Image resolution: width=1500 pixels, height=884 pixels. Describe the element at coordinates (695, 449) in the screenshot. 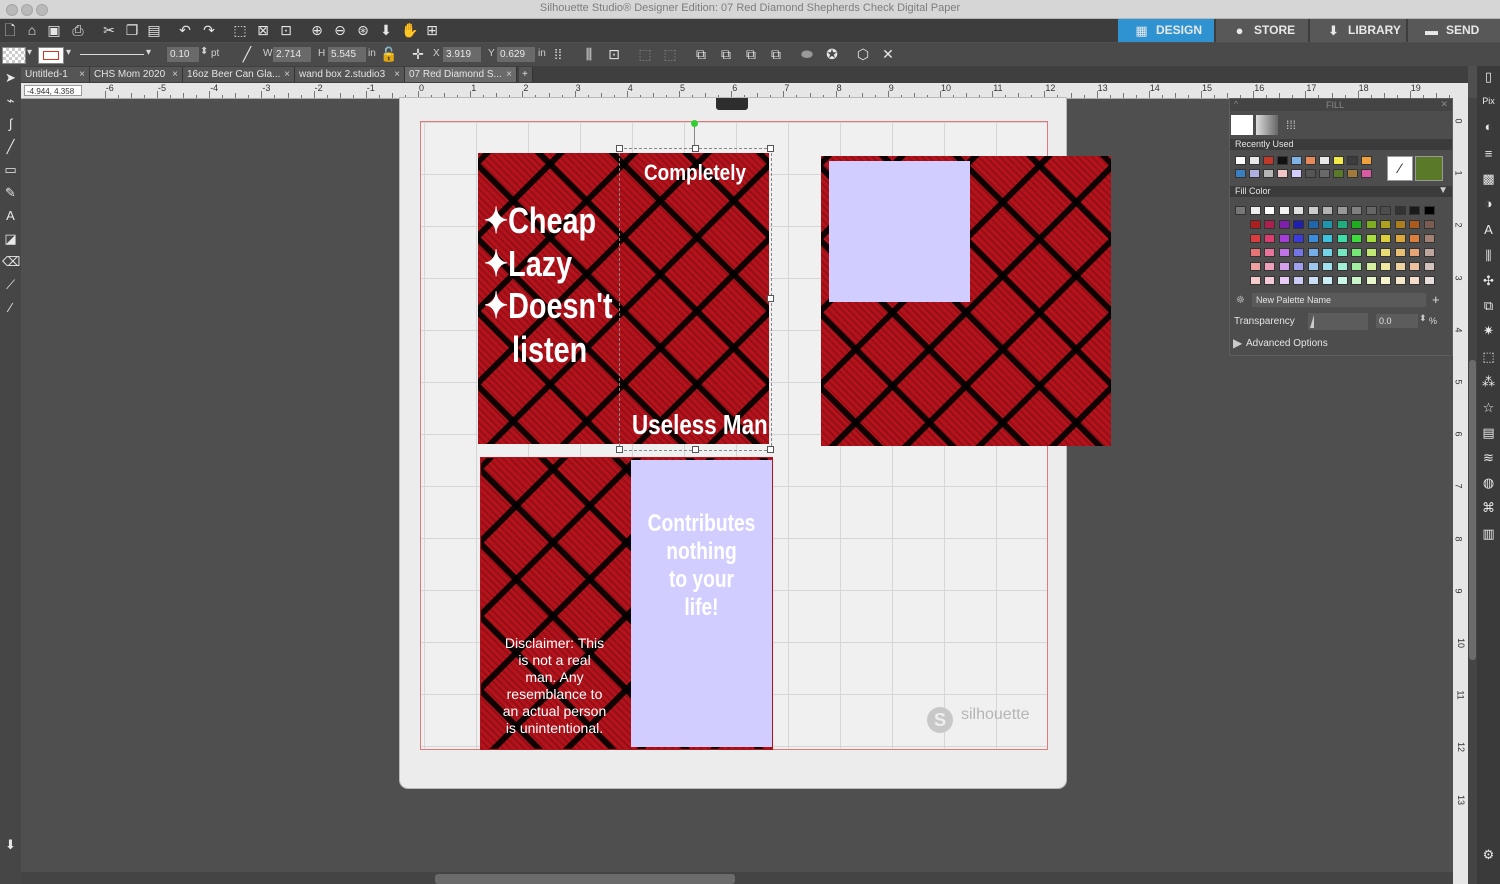

I see `resize-handle-b` at that location.